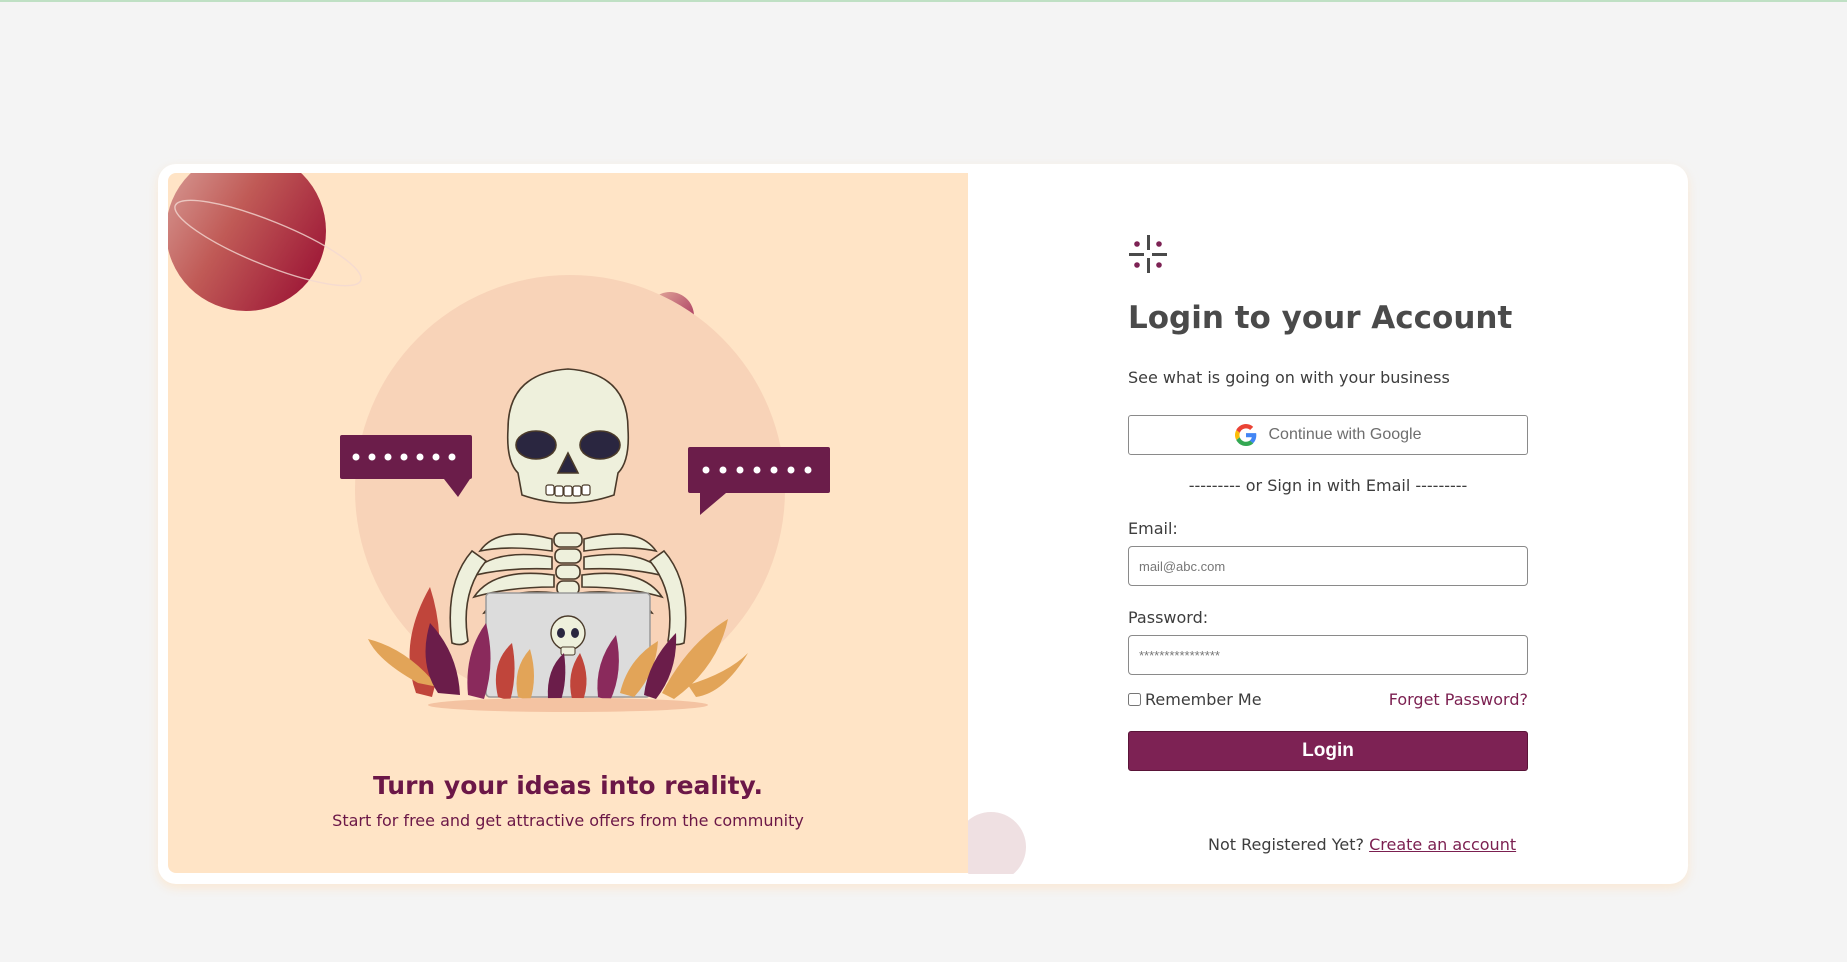 This screenshot has height=962, width=1847. Describe the element at coordinates (1148, 254) in the screenshot. I see `brand-logo-icon` at that location.